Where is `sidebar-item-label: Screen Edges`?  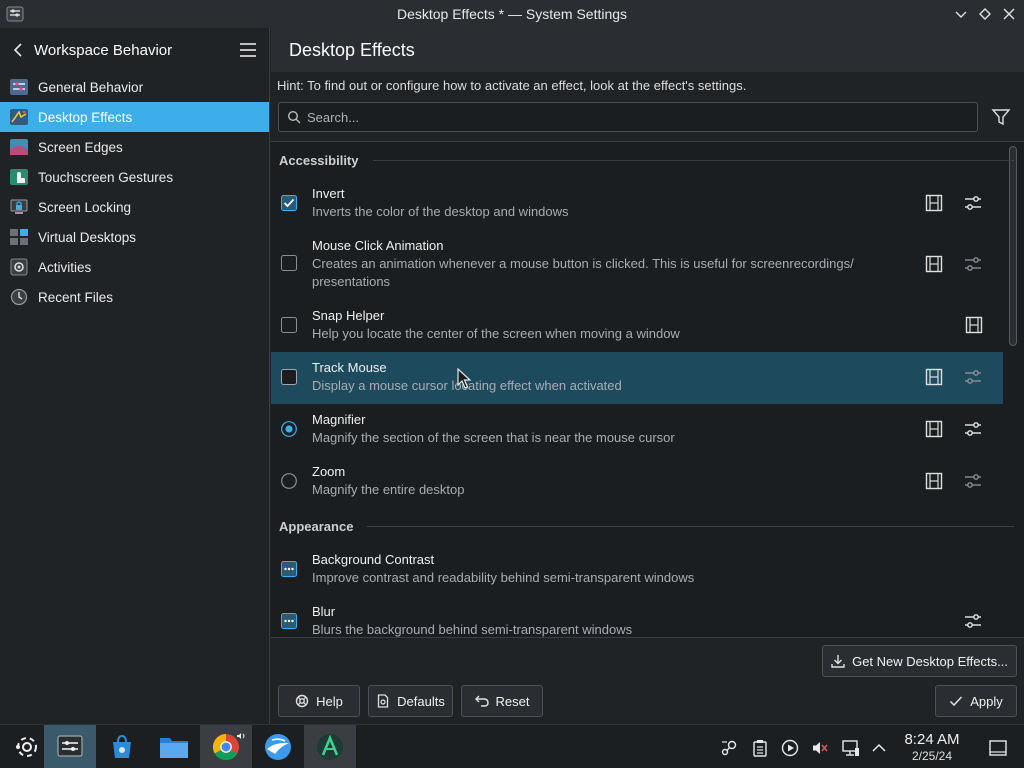 sidebar-item-label: Screen Edges is located at coordinates (80, 147).